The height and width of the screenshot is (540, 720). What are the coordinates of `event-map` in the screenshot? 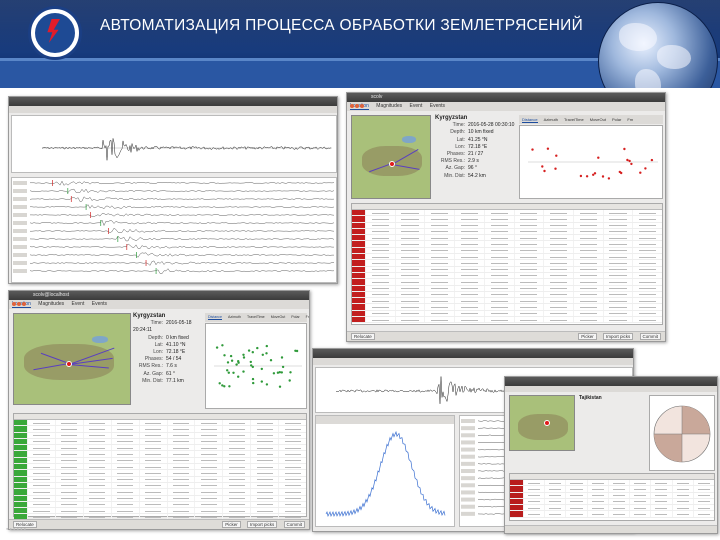 It's located at (391, 157).